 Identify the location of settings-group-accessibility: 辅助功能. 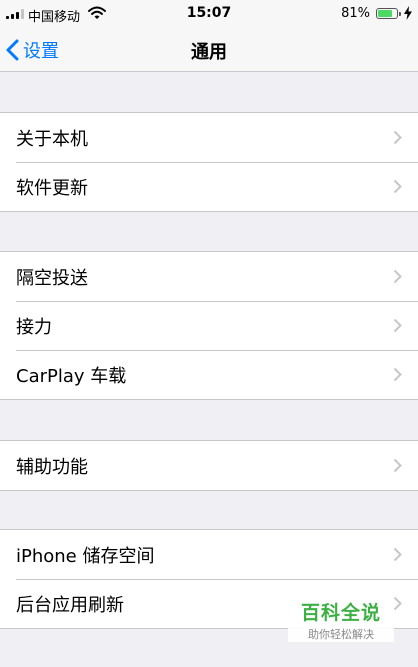
(209, 465).